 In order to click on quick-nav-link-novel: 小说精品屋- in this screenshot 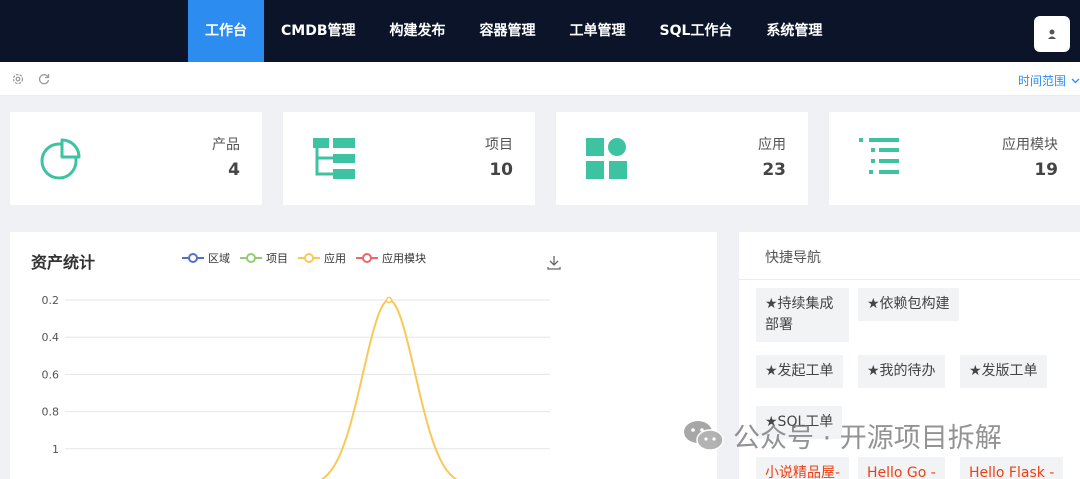, I will do `click(803, 468)`.